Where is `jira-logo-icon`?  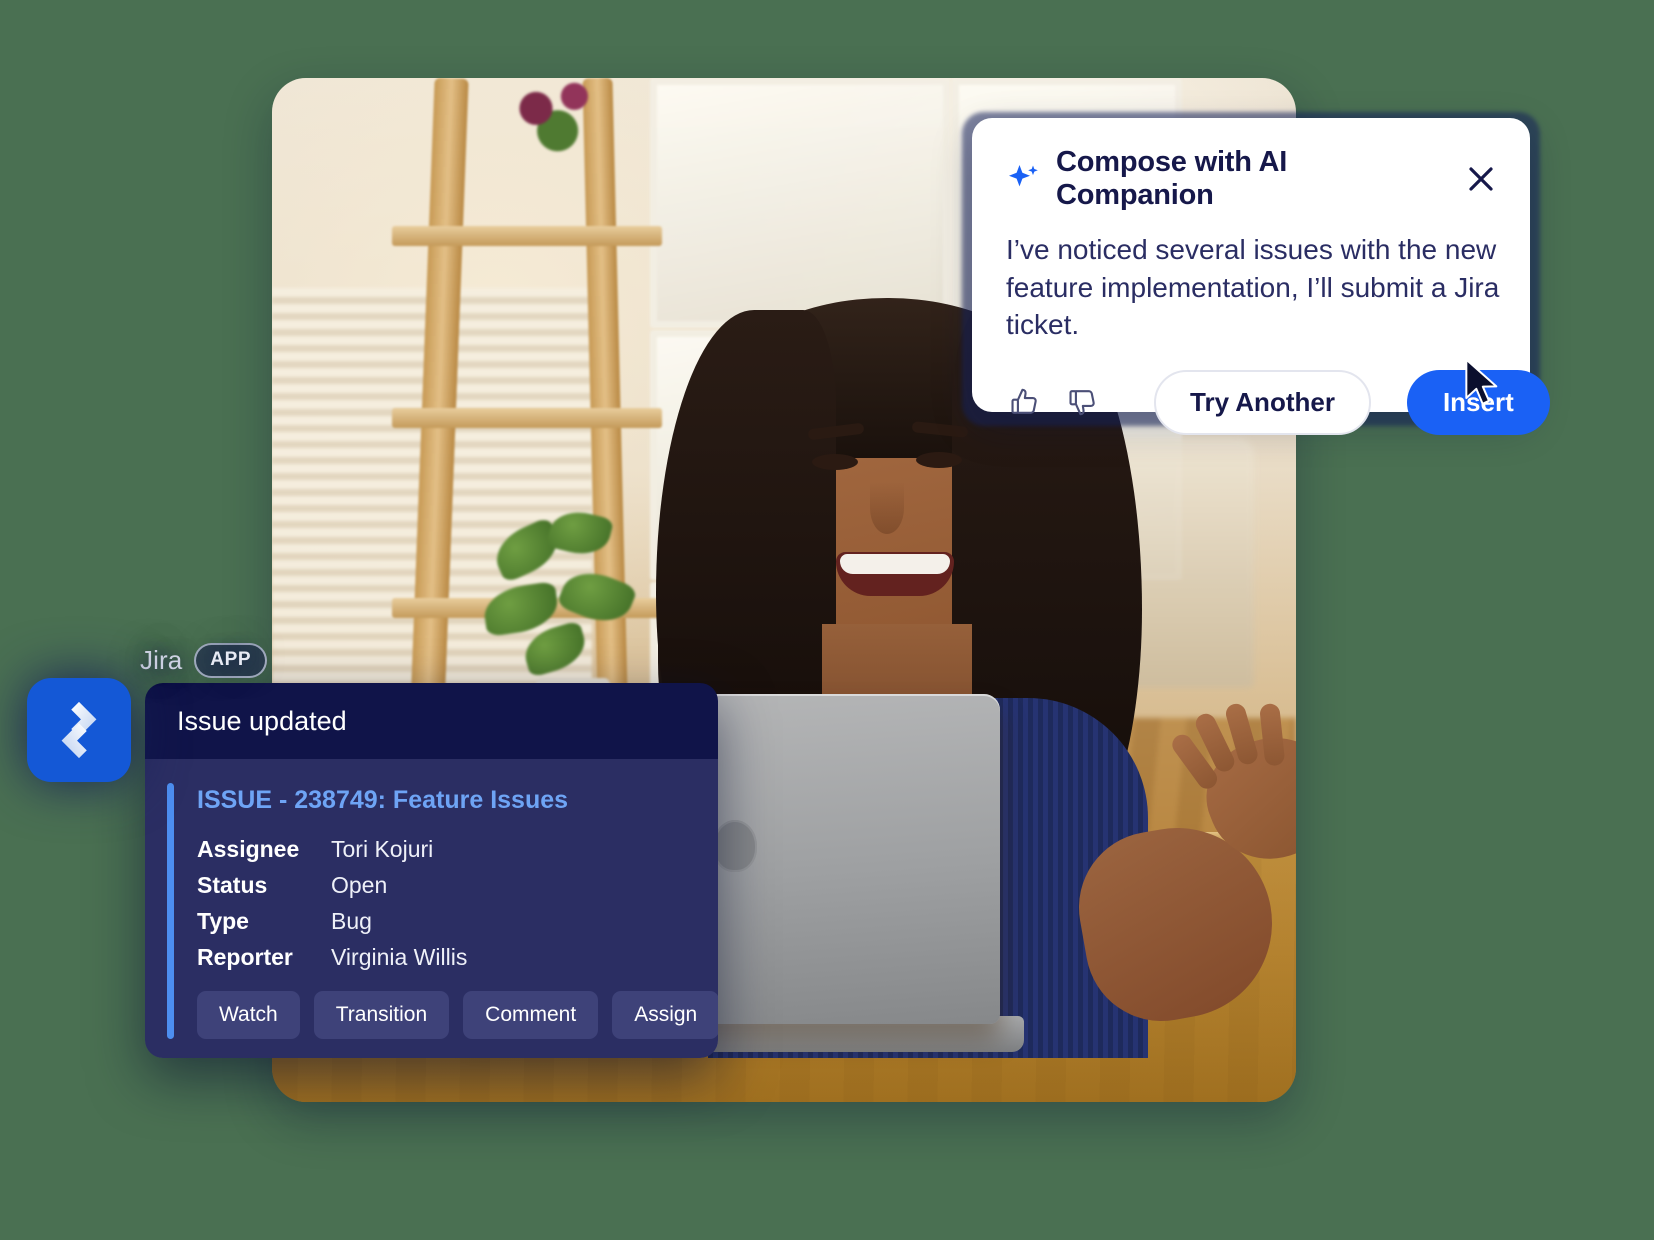 jira-logo-icon is located at coordinates (79, 730).